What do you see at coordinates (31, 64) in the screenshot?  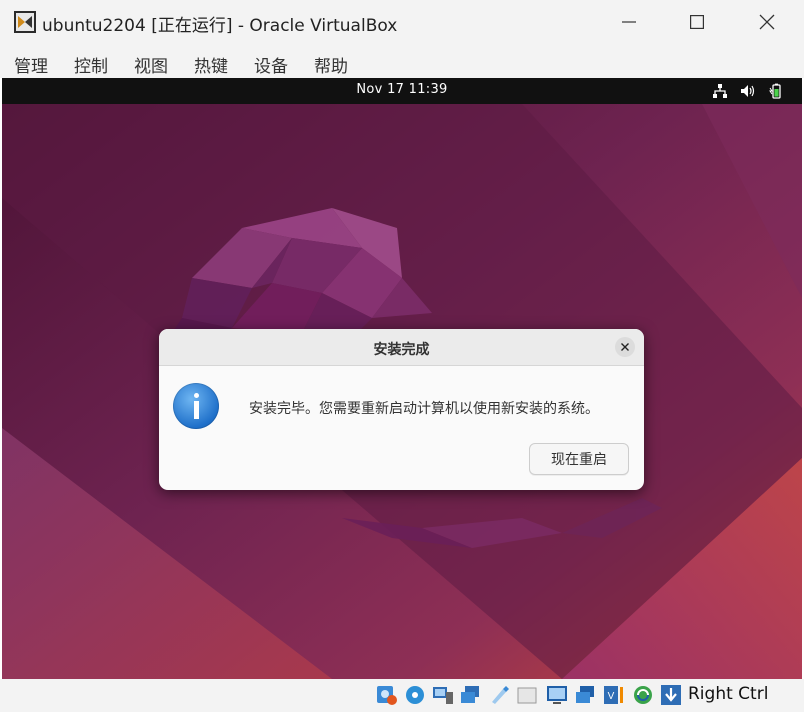 I see `menu-manage: 管理` at bounding box center [31, 64].